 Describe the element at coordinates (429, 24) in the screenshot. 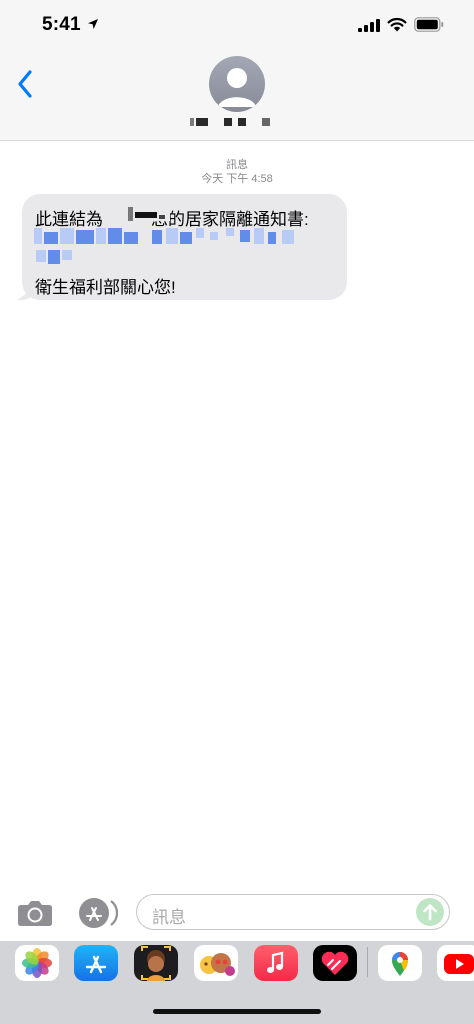

I see `battery-icon` at that location.